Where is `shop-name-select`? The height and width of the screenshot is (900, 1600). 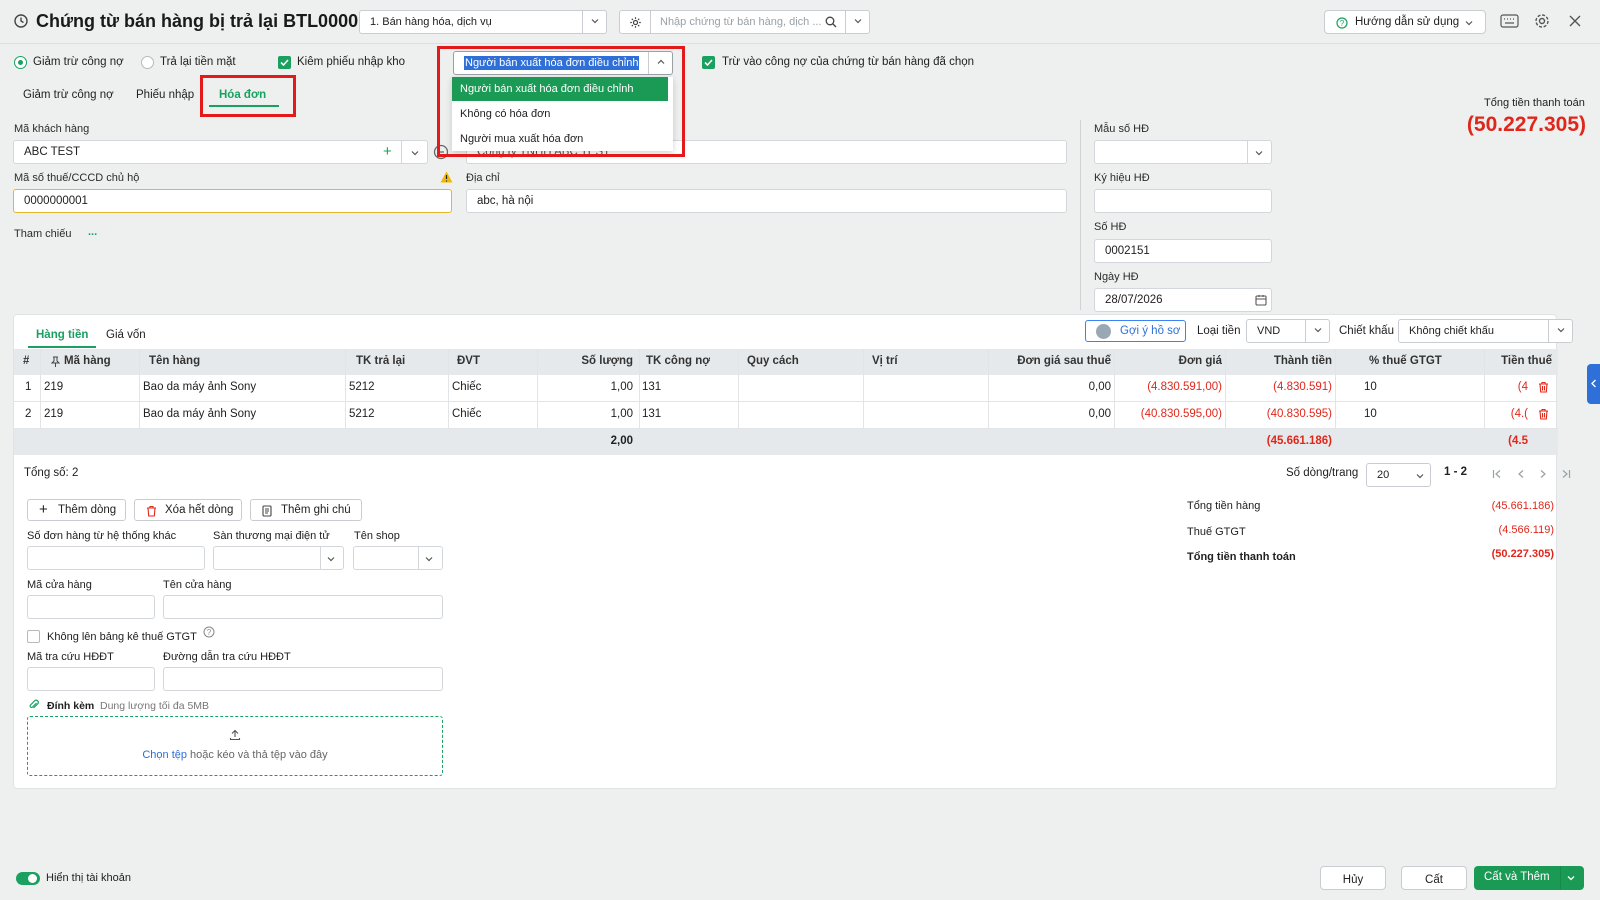 shop-name-select is located at coordinates (398, 558).